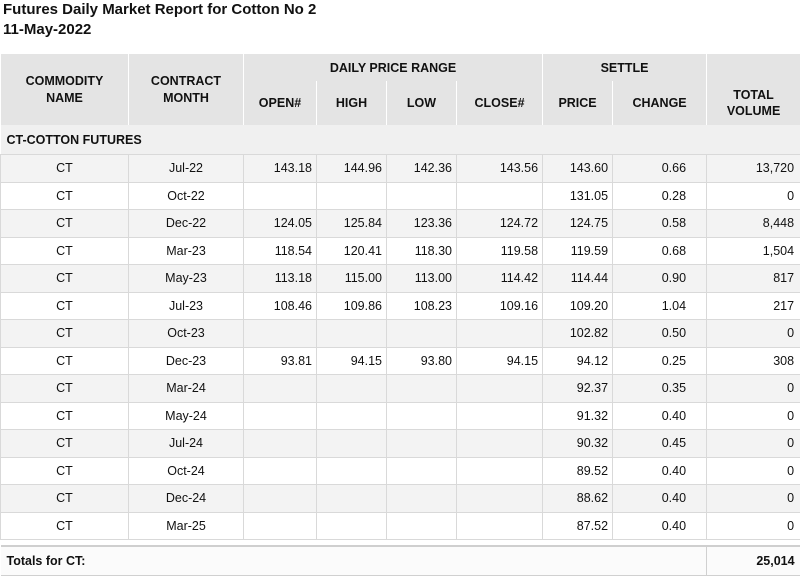  Describe the element at coordinates (578, 223) in the screenshot. I see `cell-settle-price: 124.75` at that location.